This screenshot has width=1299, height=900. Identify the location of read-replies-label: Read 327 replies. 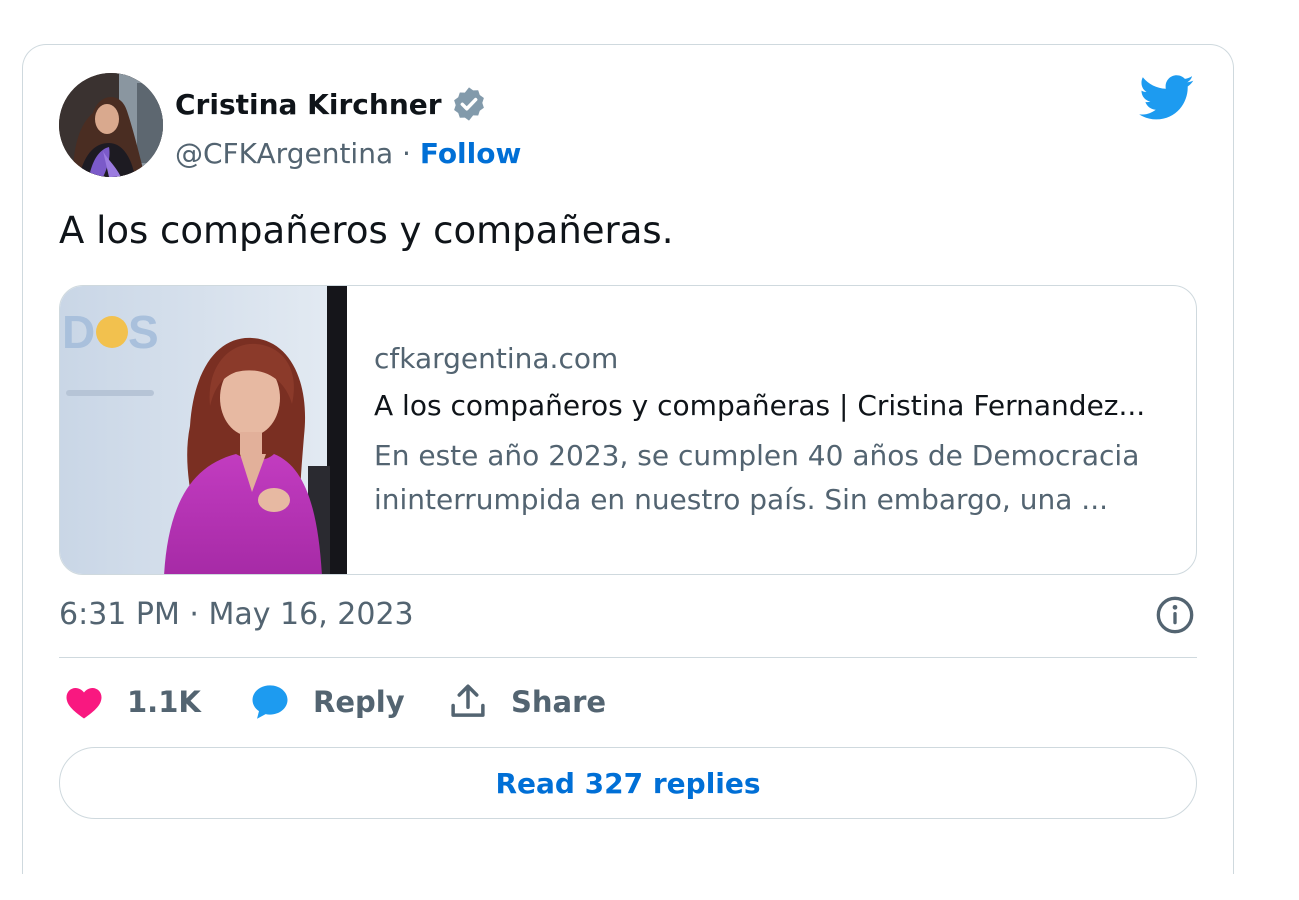
(628, 783).